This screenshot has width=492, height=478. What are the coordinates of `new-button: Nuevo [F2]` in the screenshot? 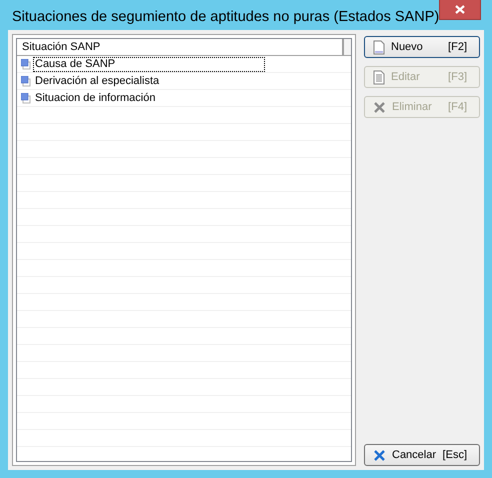 It's located at (422, 47).